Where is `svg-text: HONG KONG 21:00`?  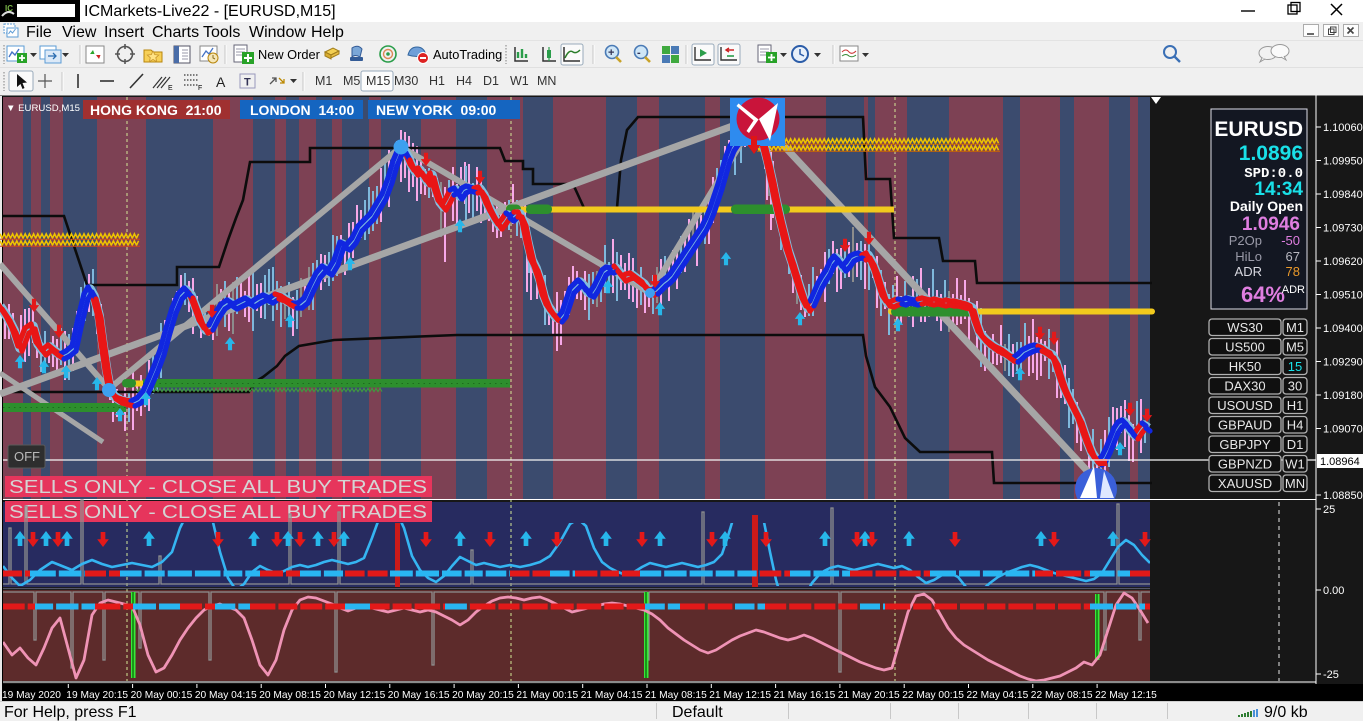
svg-text: HONG KONG 21:00 is located at coordinates (156, 110).